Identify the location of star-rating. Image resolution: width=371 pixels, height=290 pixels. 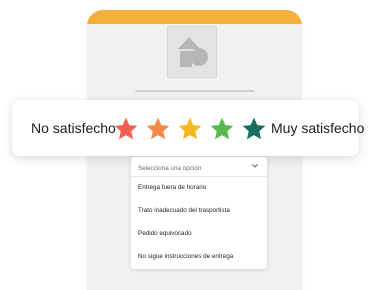
(190, 129).